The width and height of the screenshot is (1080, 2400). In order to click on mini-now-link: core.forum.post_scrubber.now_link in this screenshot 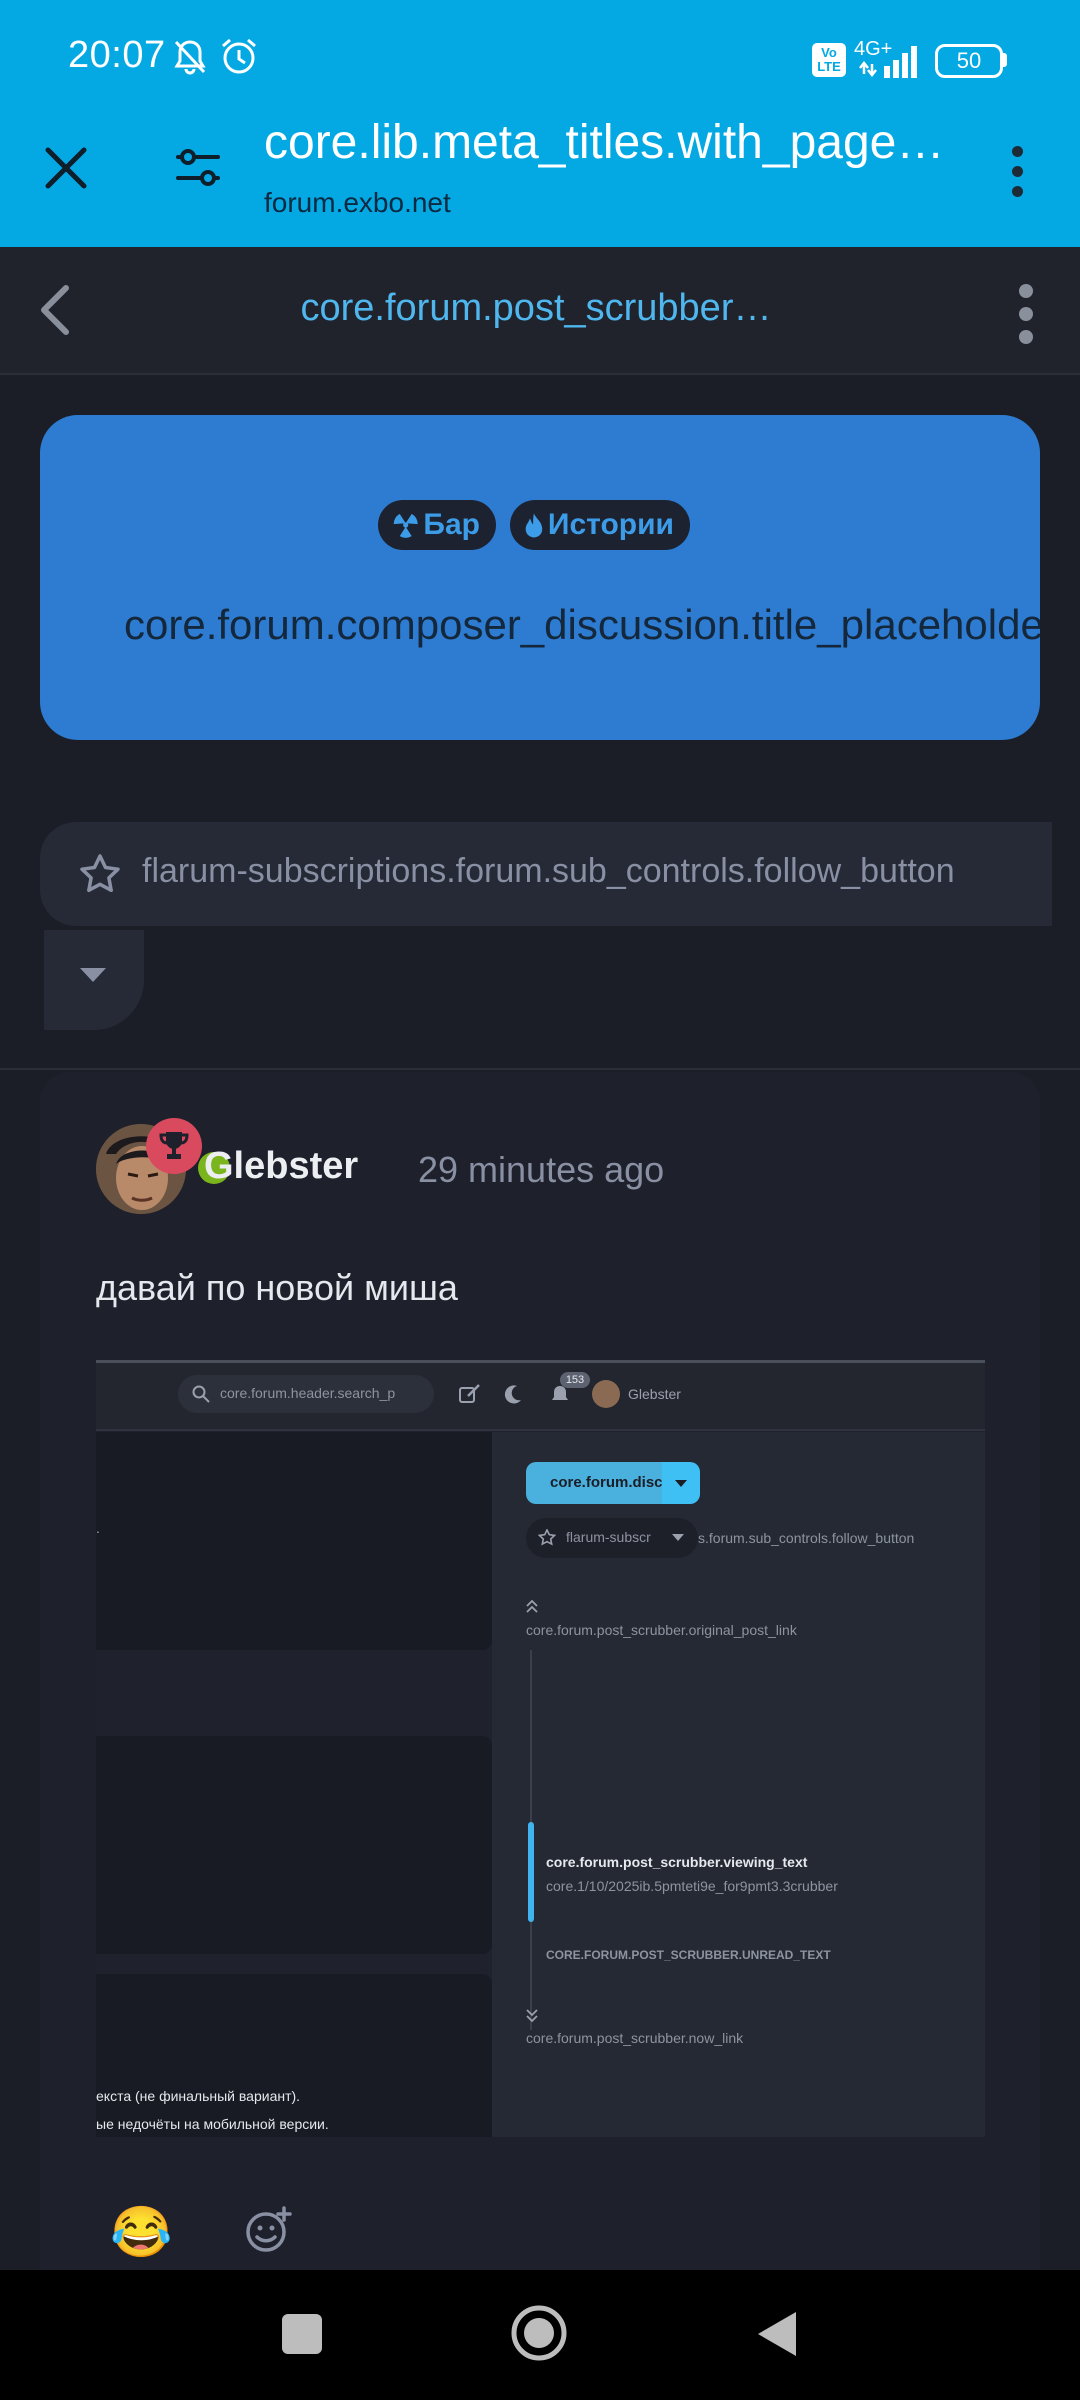, I will do `click(635, 2038)`.